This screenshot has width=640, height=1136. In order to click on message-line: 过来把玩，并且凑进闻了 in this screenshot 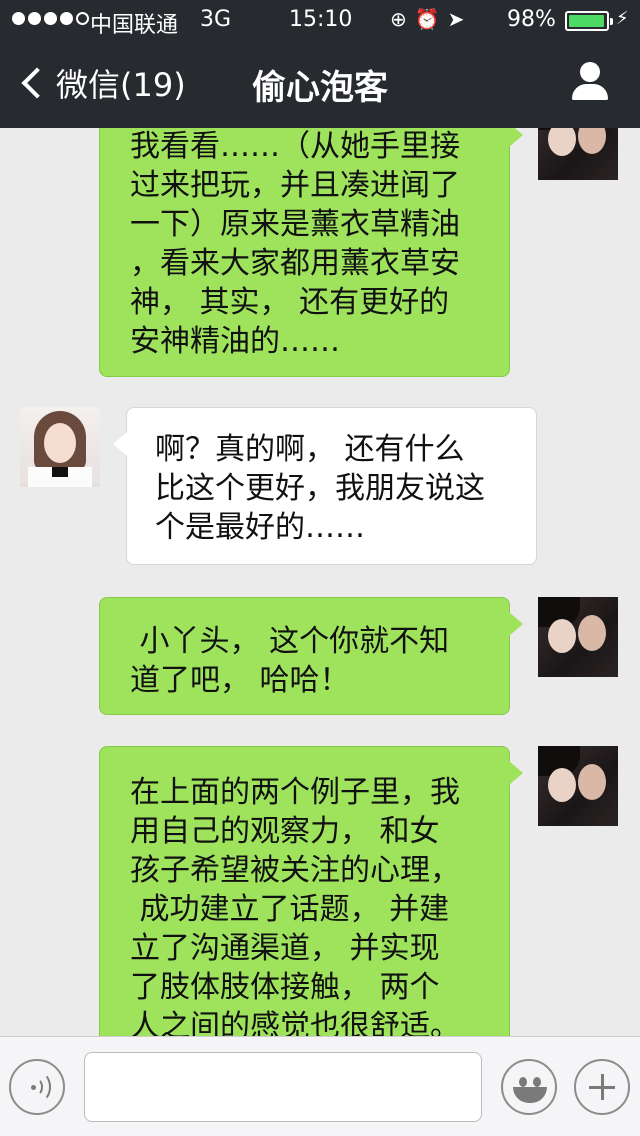, I will do `click(295, 185)`.